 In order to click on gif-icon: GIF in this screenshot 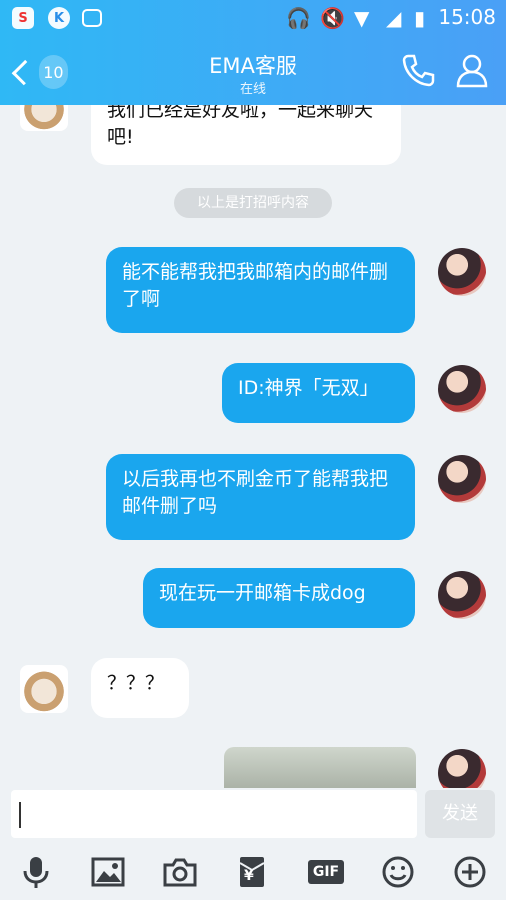, I will do `click(326, 872)`.